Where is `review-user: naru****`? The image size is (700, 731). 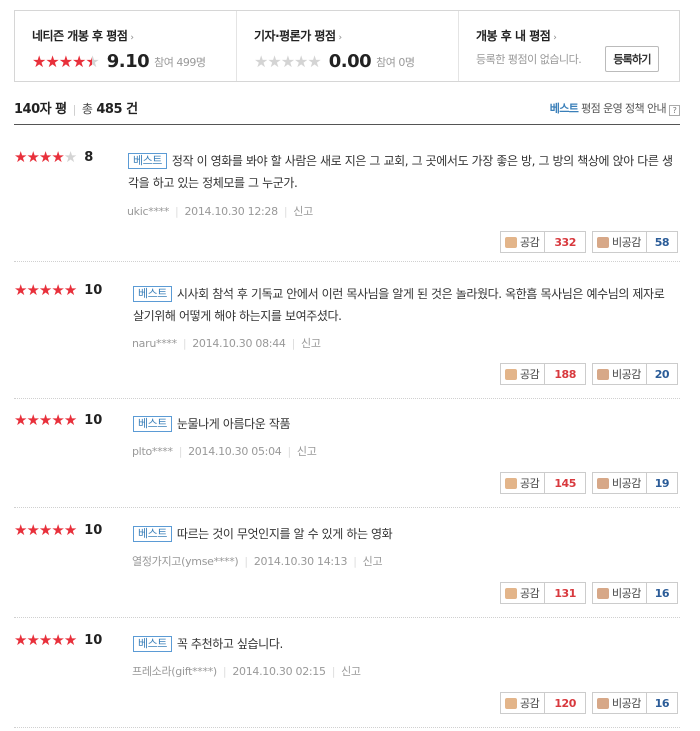
review-user: naru**** is located at coordinates (154, 343).